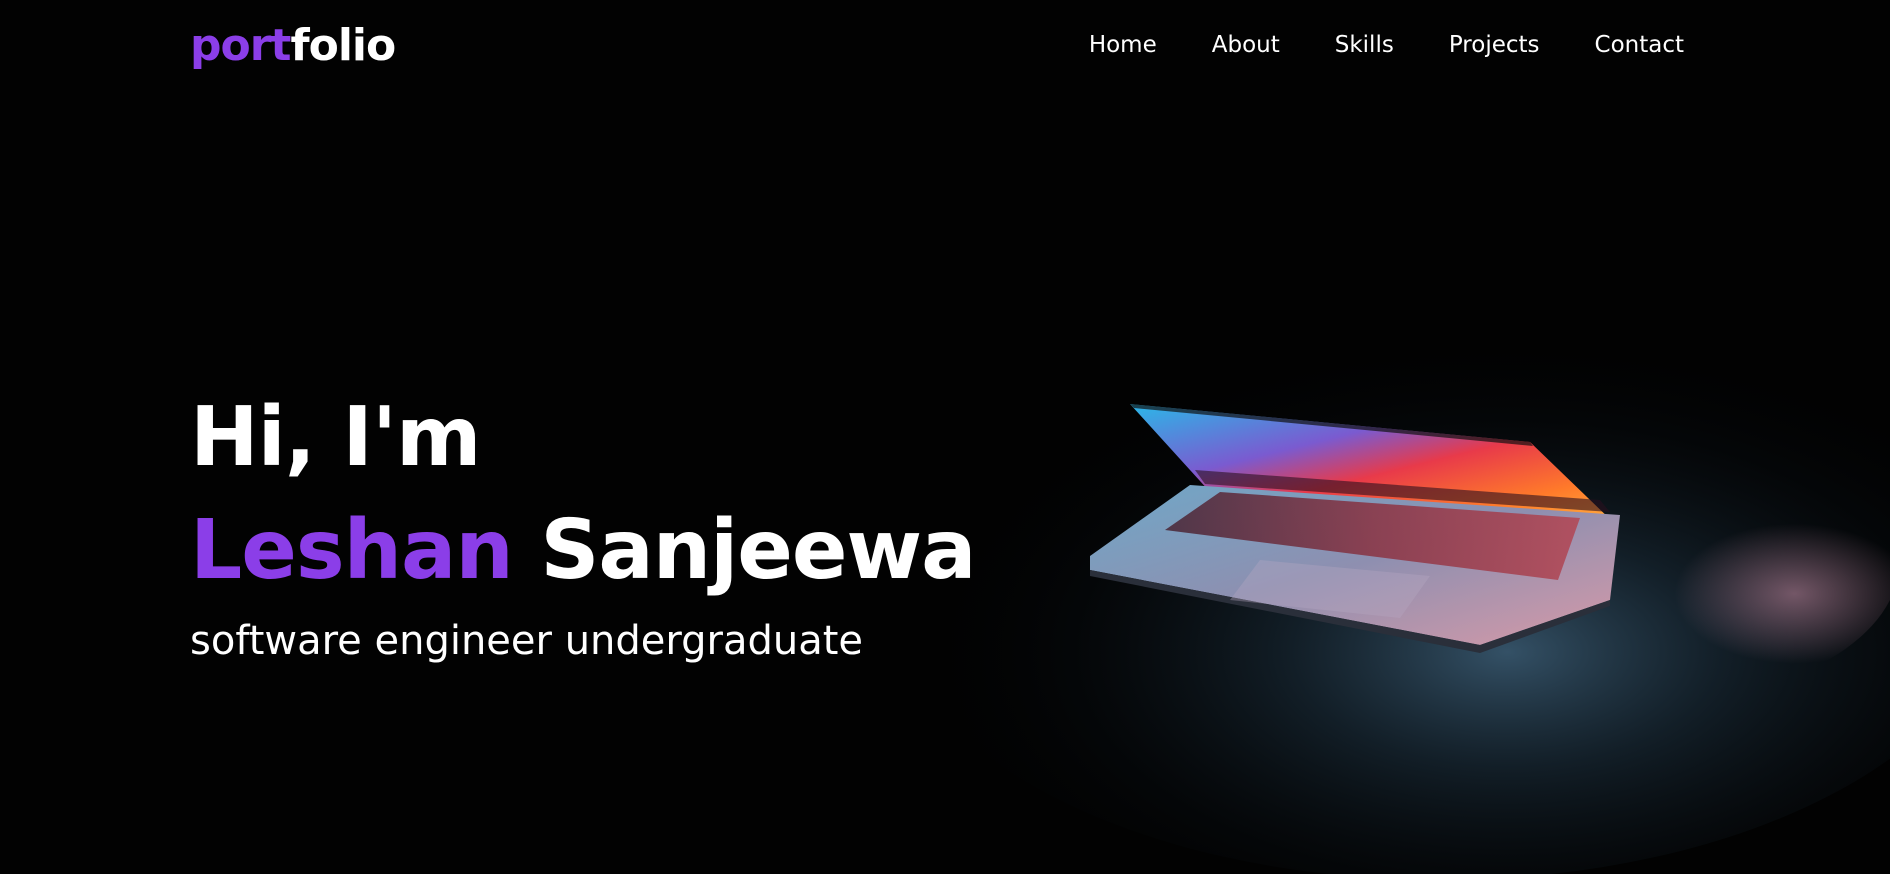 The width and height of the screenshot is (1890, 874). I want to click on nav-item: Home, so click(1123, 45).